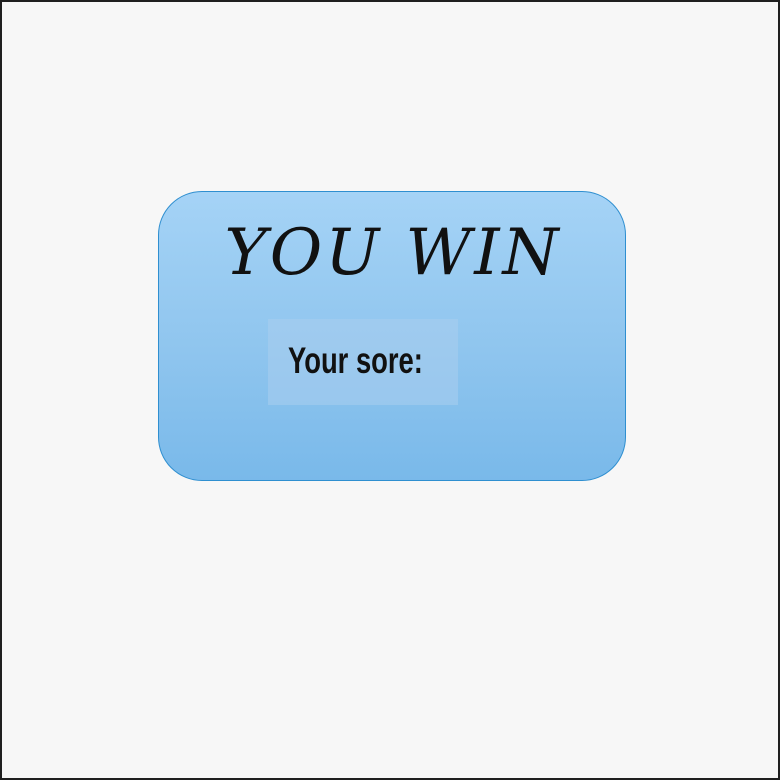 The height and width of the screenshot is (780, 780). Describe the element at coordinates (355, 360) in the screenshot. I see `score-label: Your sore:` at that location.